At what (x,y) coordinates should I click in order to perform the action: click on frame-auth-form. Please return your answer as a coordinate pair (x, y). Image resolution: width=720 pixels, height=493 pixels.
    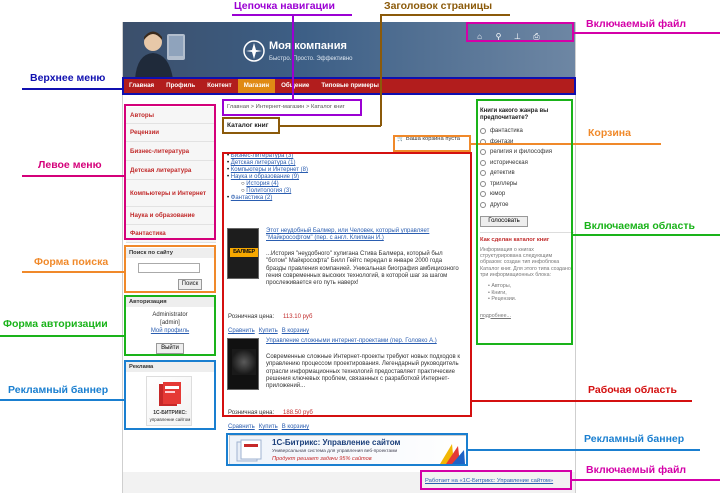
    Looking at the image, I should click on (170, 325).